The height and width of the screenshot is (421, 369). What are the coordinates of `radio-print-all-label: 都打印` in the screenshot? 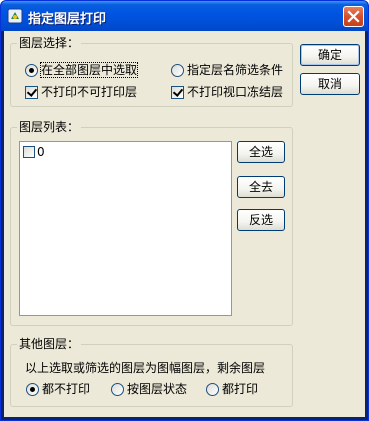 It's located at (240, 389).